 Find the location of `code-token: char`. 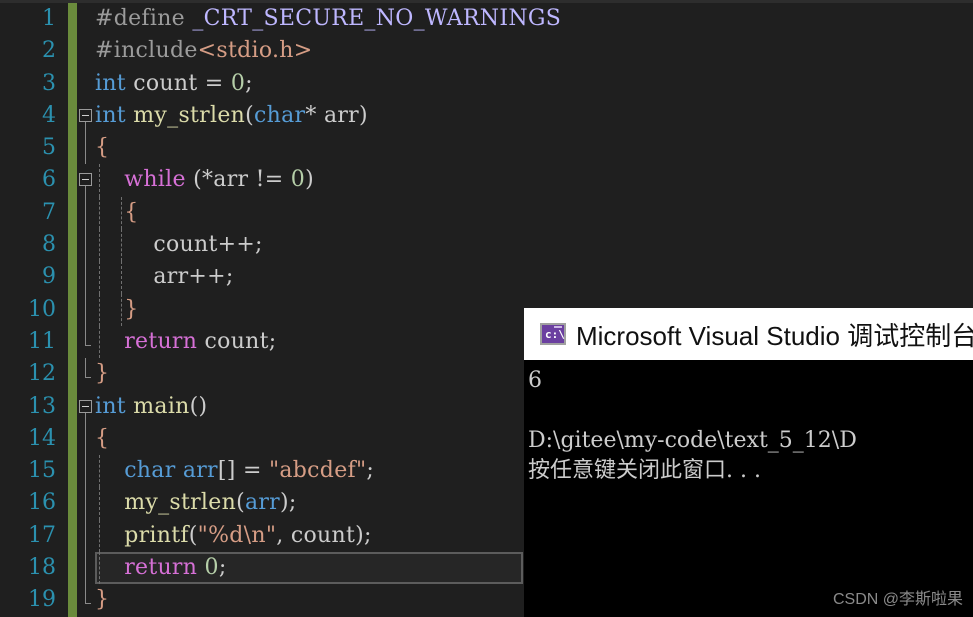

code-token: char is located at coordinates (150, 471).